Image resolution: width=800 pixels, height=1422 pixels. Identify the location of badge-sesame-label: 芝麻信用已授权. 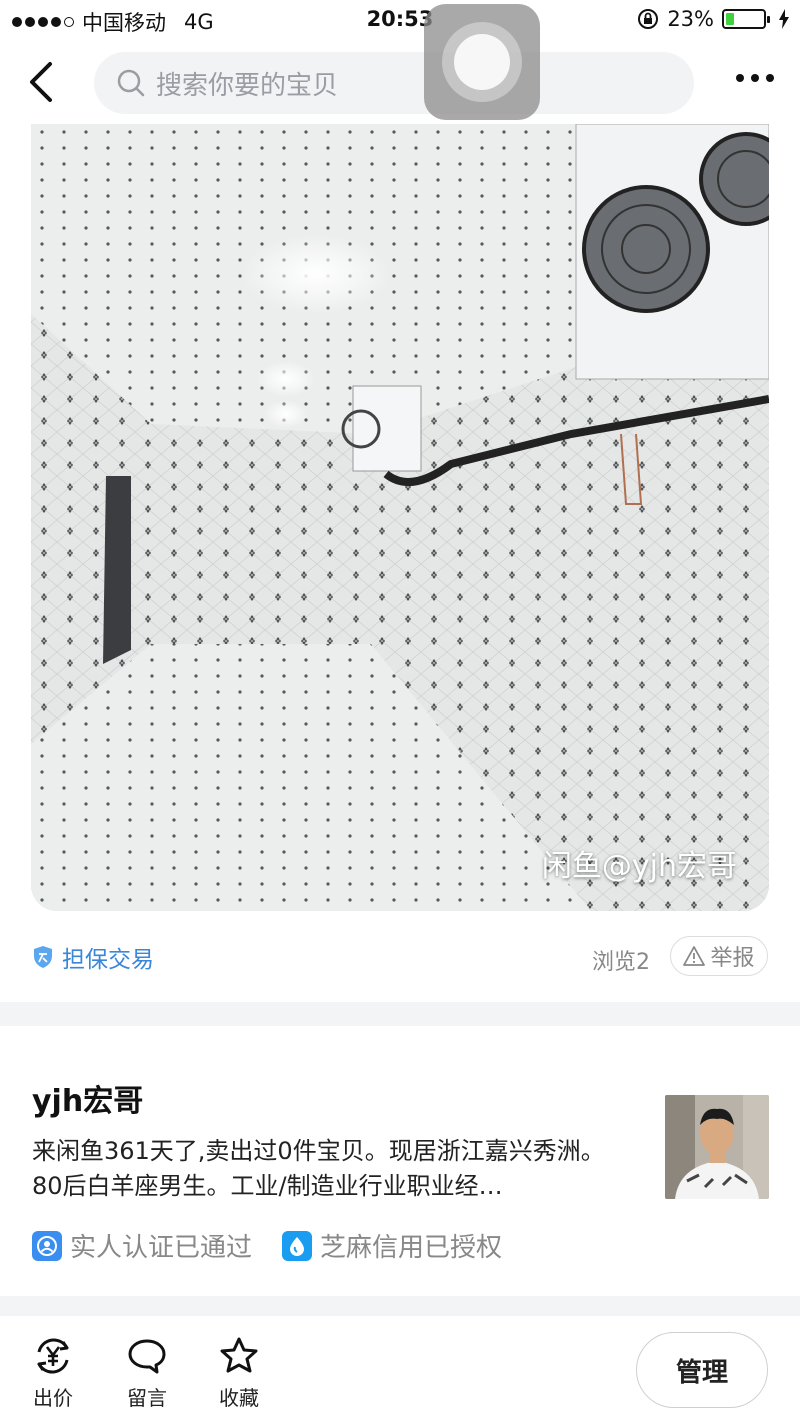
(411, 1248).